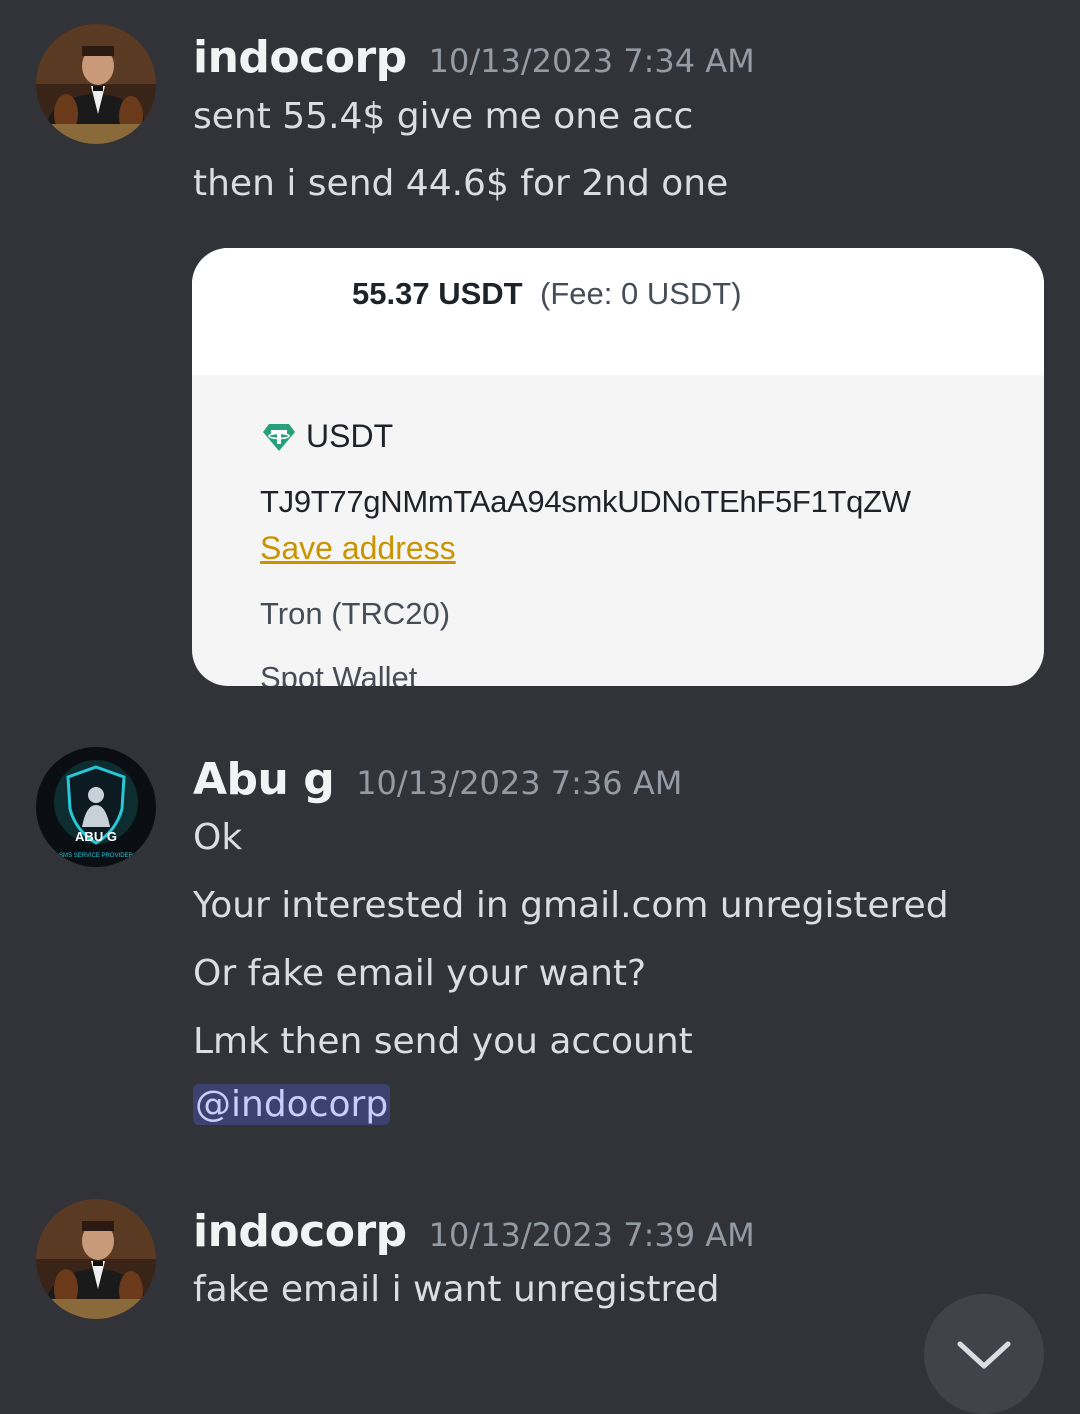 The width and height of the screenshot is (1080, 1414). I want to click on save-address-link: Save address, so click(358, 548).